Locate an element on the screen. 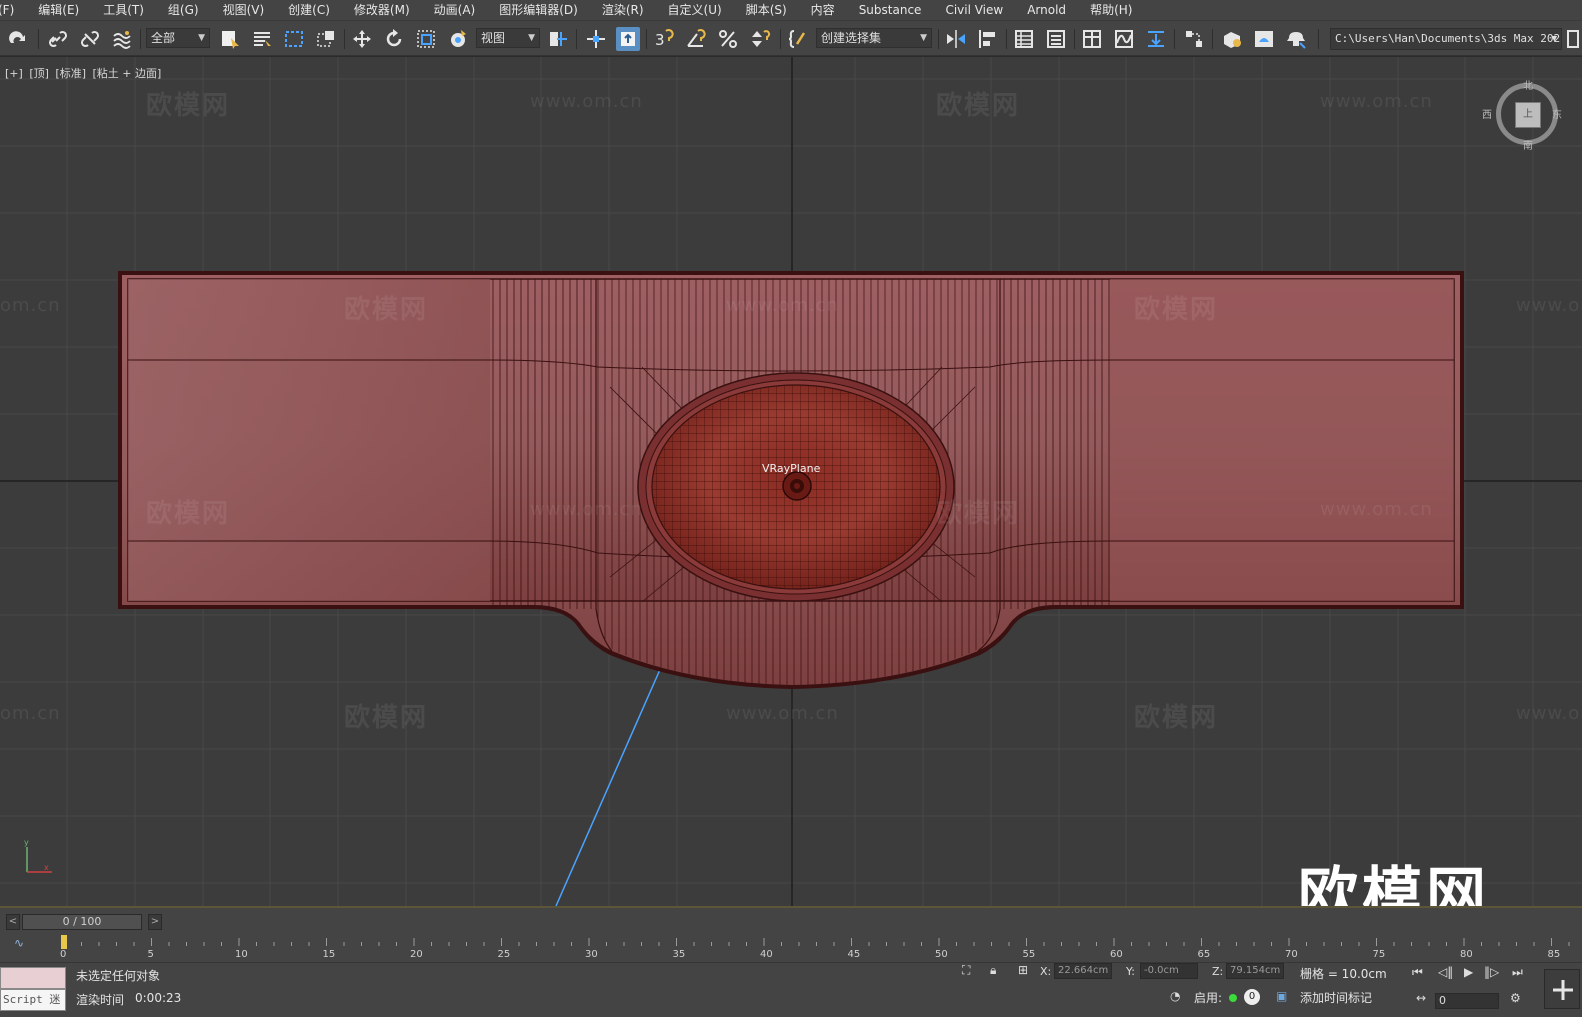 The width and height of the screenshot is (1582, 1017). redo-icon is located at coordinates (18, 39).